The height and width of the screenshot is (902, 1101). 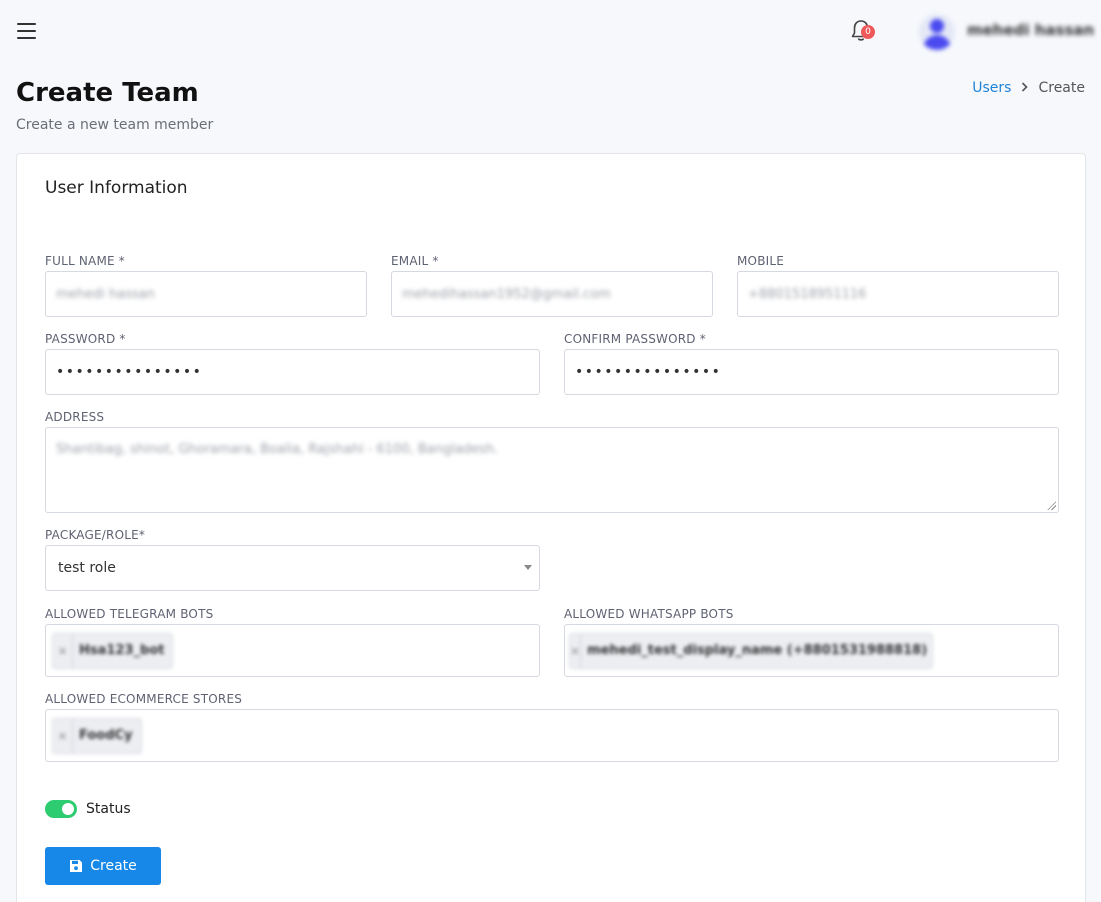 What do you see at coordinates (991, 88) in the screenshot?
I see `breadcrumb-users-link: Users` at bounding box center [991, 88].